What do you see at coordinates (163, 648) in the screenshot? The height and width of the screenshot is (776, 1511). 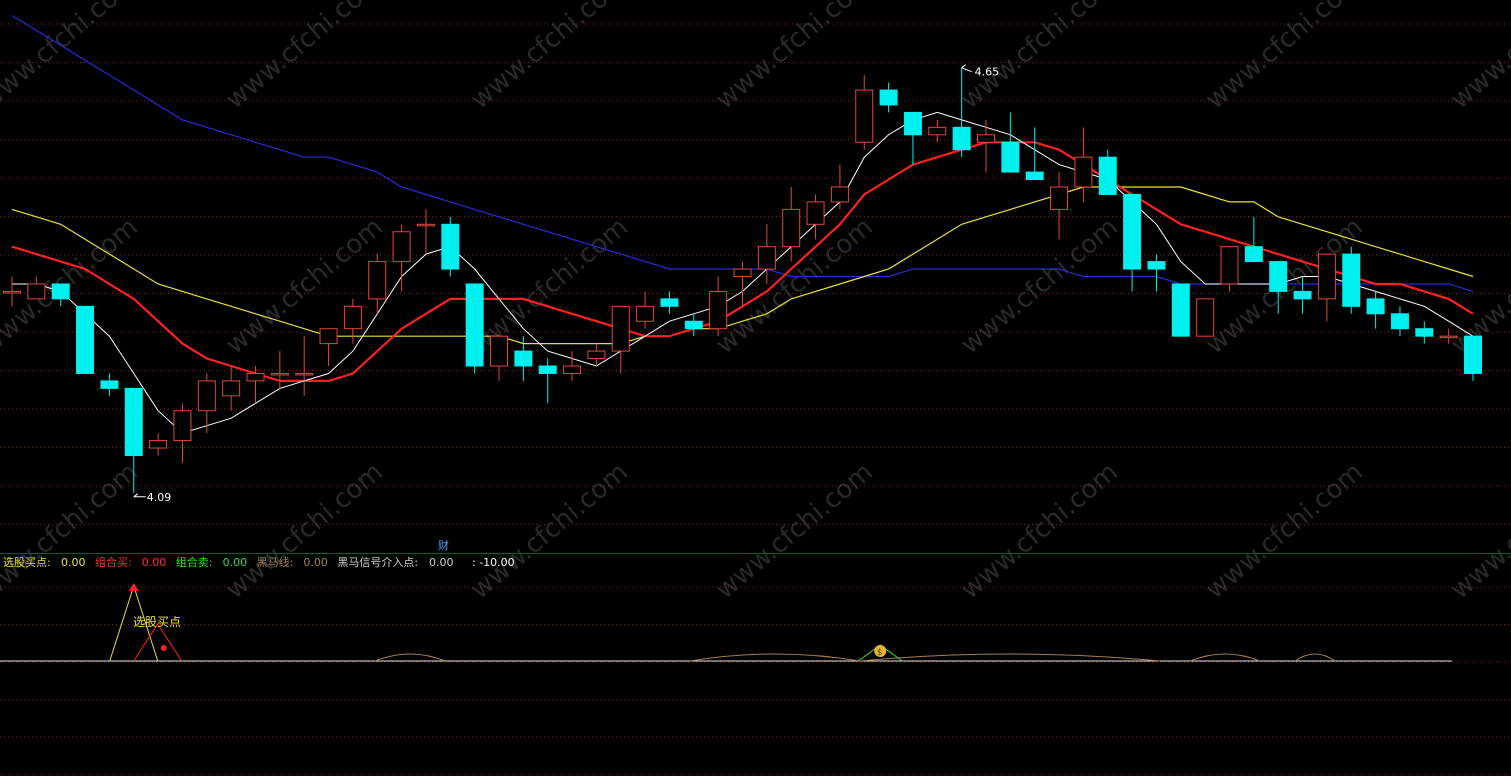 I see `buy-dot-icon` at bounding box center [163, 648].